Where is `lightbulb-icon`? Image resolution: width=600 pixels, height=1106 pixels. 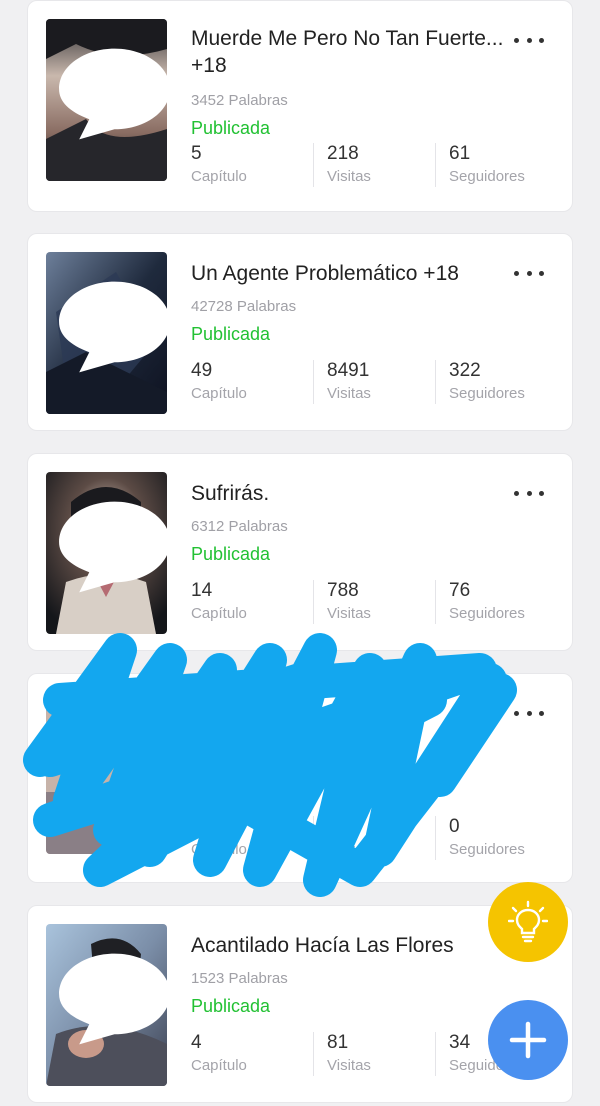 lightbulb-icon is located at coordinates (528, 921).